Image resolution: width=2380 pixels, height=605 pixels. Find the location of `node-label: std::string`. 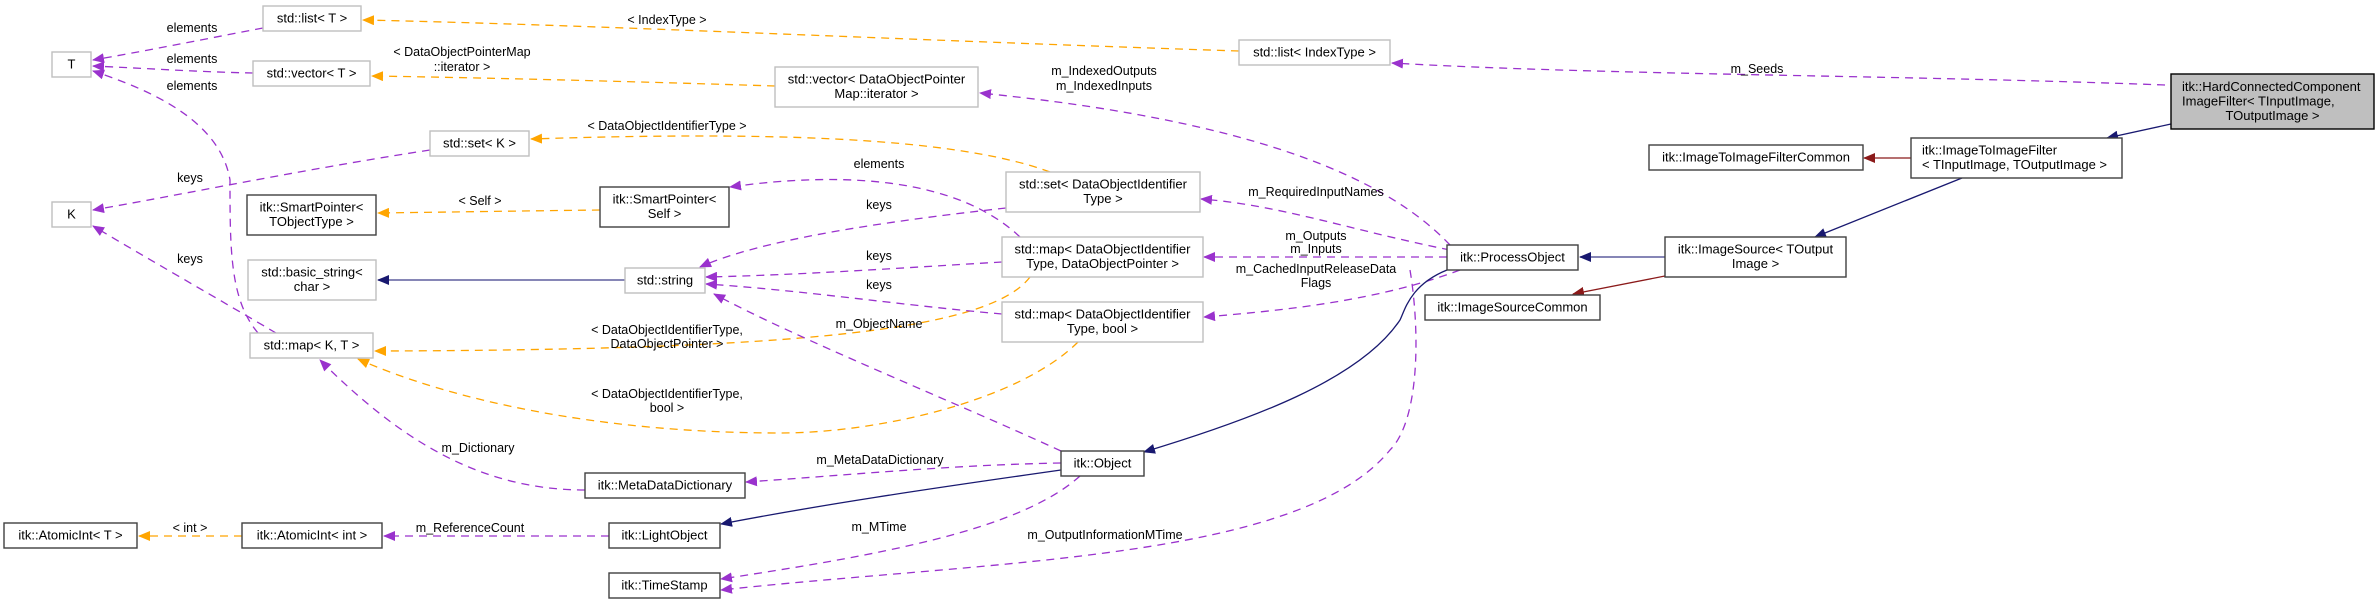

node-label: std::string is located at coordinates (665, 279).